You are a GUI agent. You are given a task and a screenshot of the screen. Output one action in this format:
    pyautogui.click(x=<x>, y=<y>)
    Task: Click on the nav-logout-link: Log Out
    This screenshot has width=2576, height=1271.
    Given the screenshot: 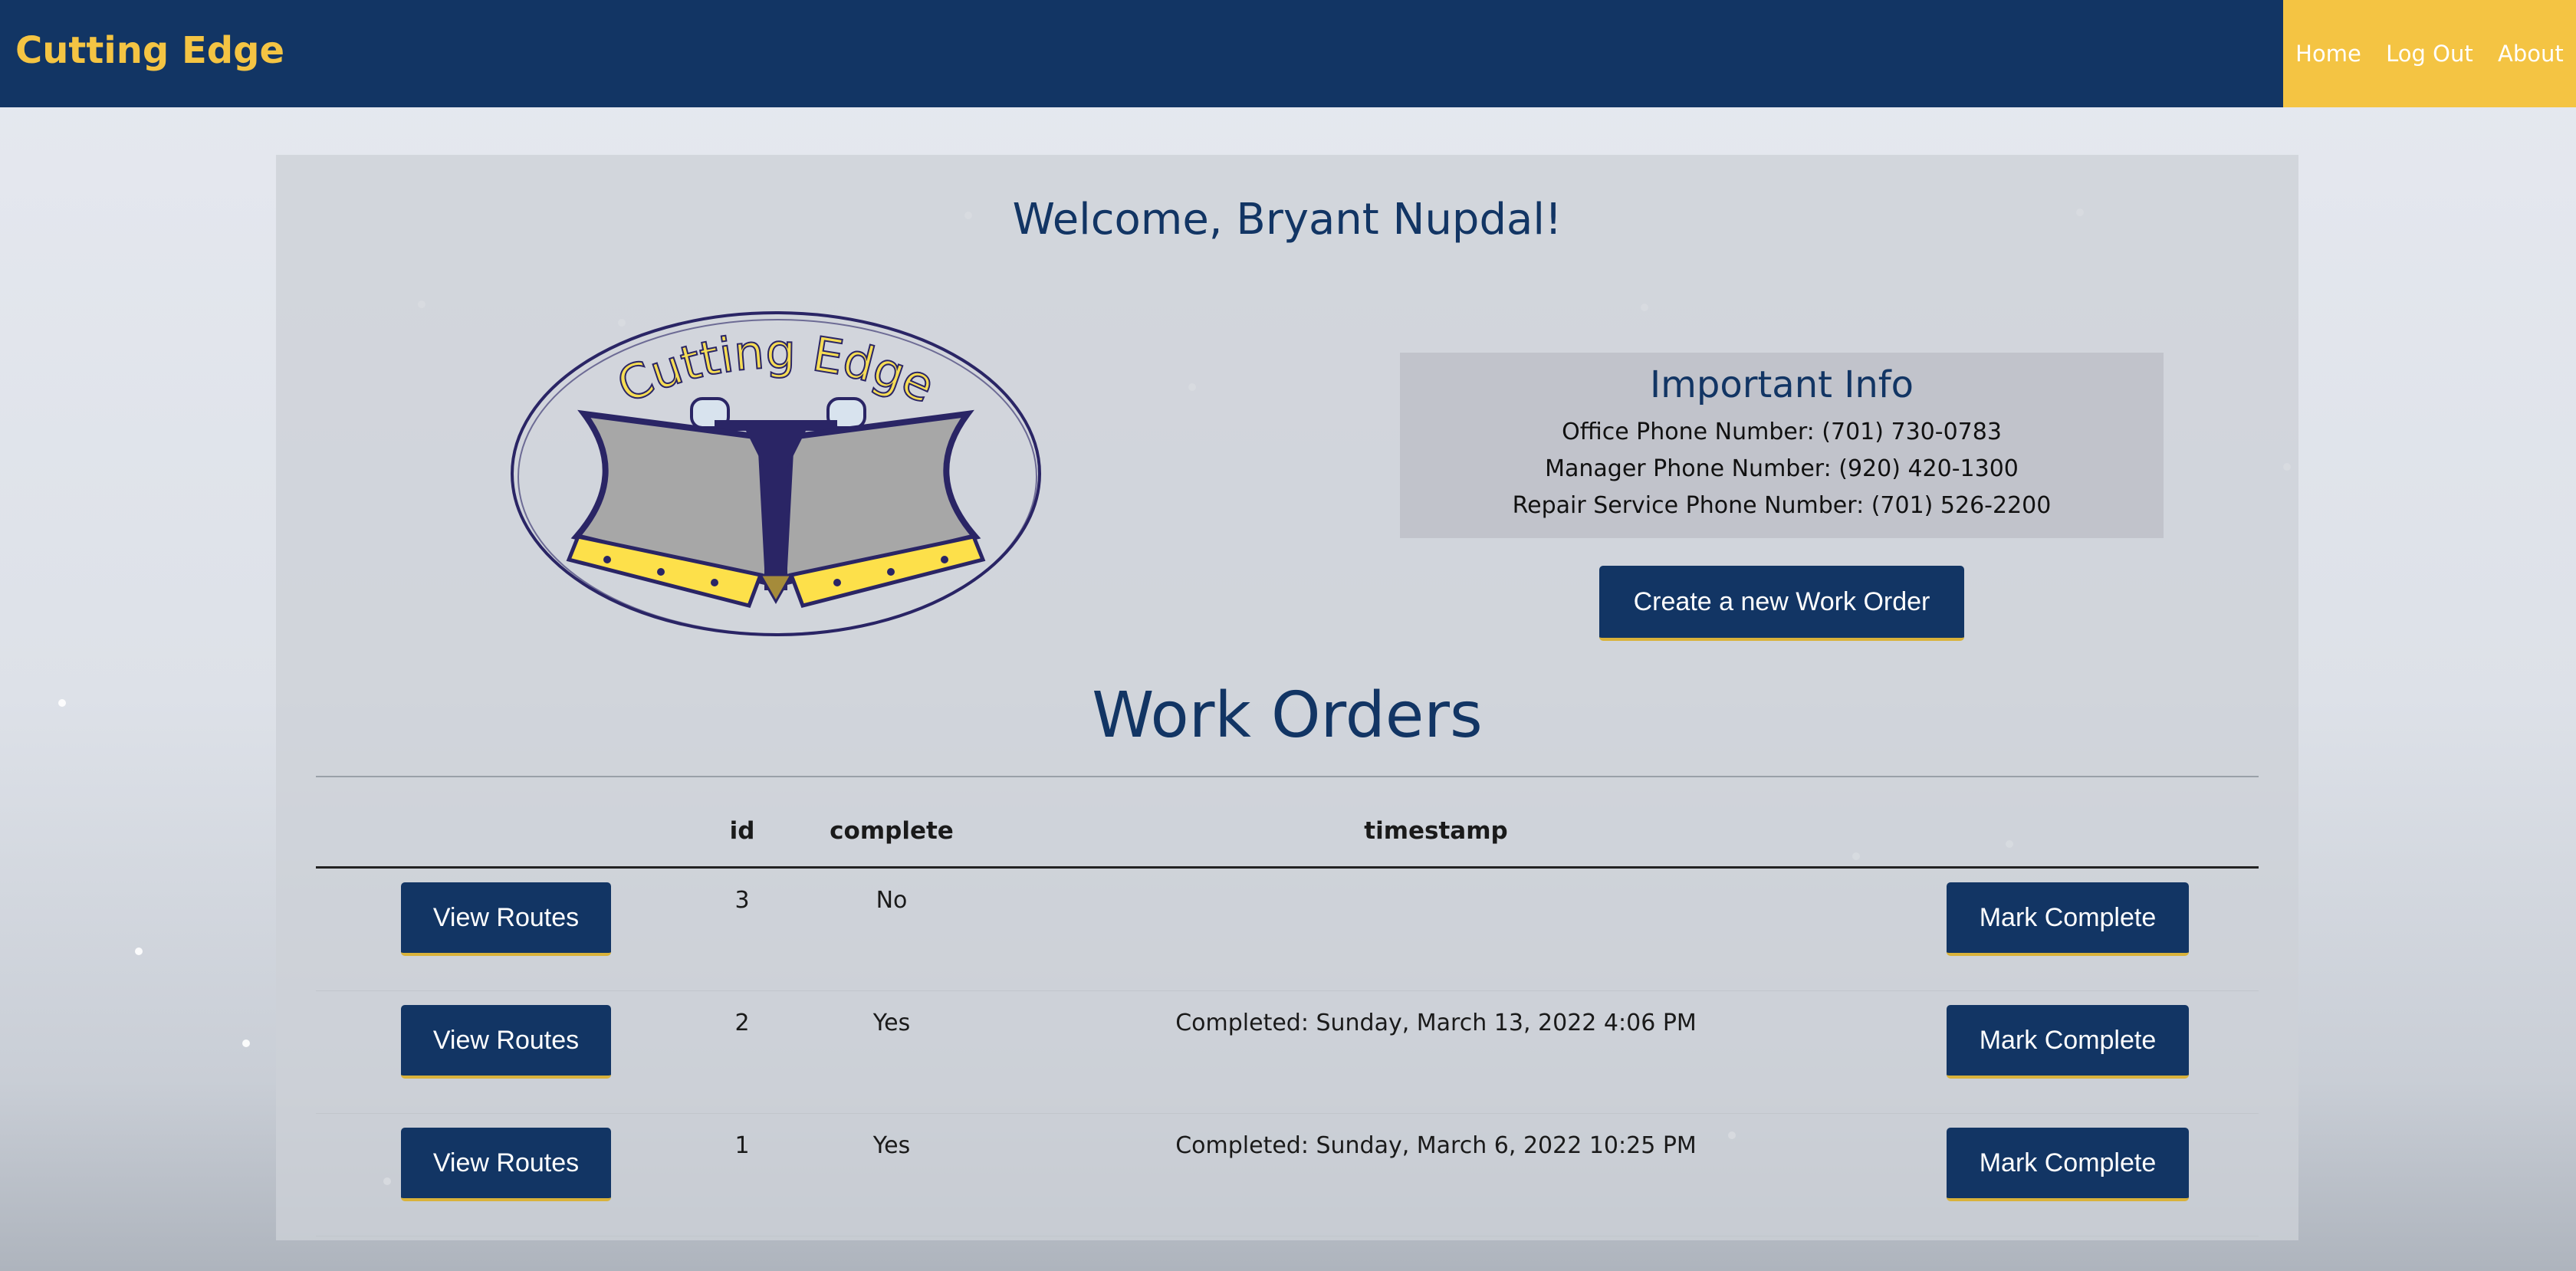 What is the action you would take?
    pyautogui.click(x=2430, y=54)
    